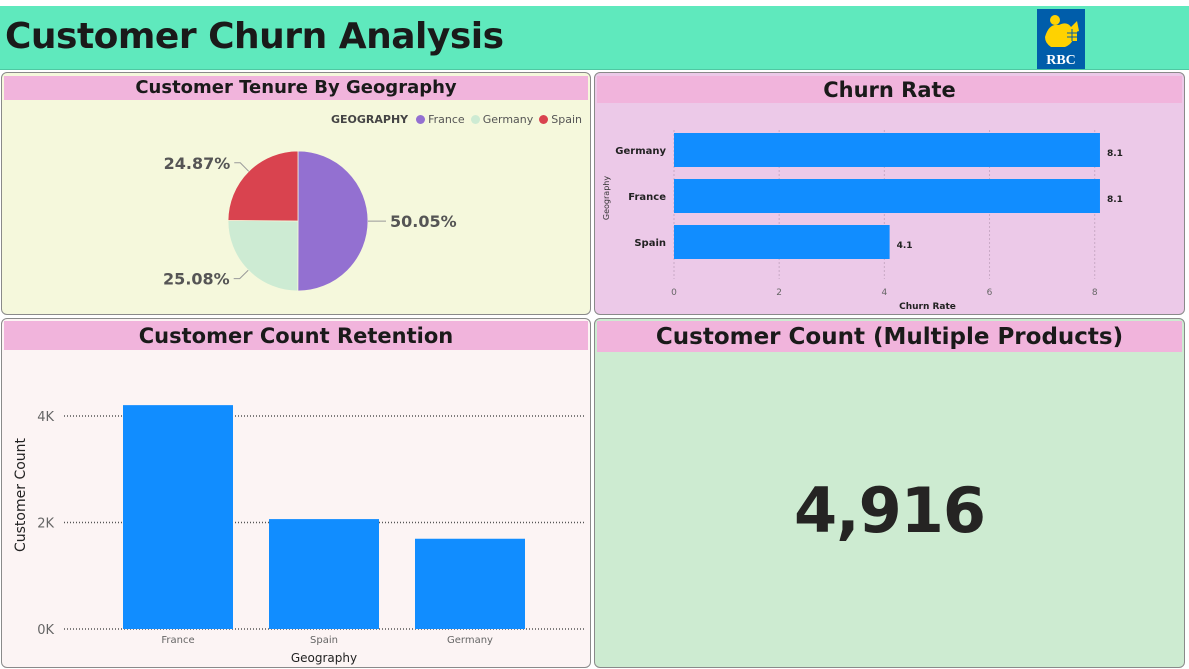  Describe the element at coordinates (254, 36) in the screenshot. I see `page-title: Customer Churn Analysis` at that location.